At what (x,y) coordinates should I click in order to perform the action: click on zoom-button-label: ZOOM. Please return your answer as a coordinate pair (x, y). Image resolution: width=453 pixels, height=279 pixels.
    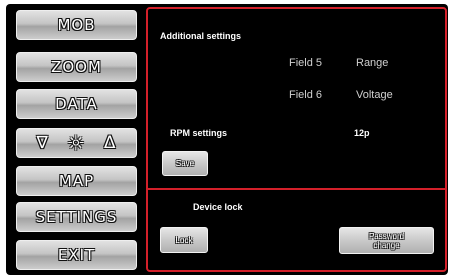
    Looking at the image, I should click on (76, 67).